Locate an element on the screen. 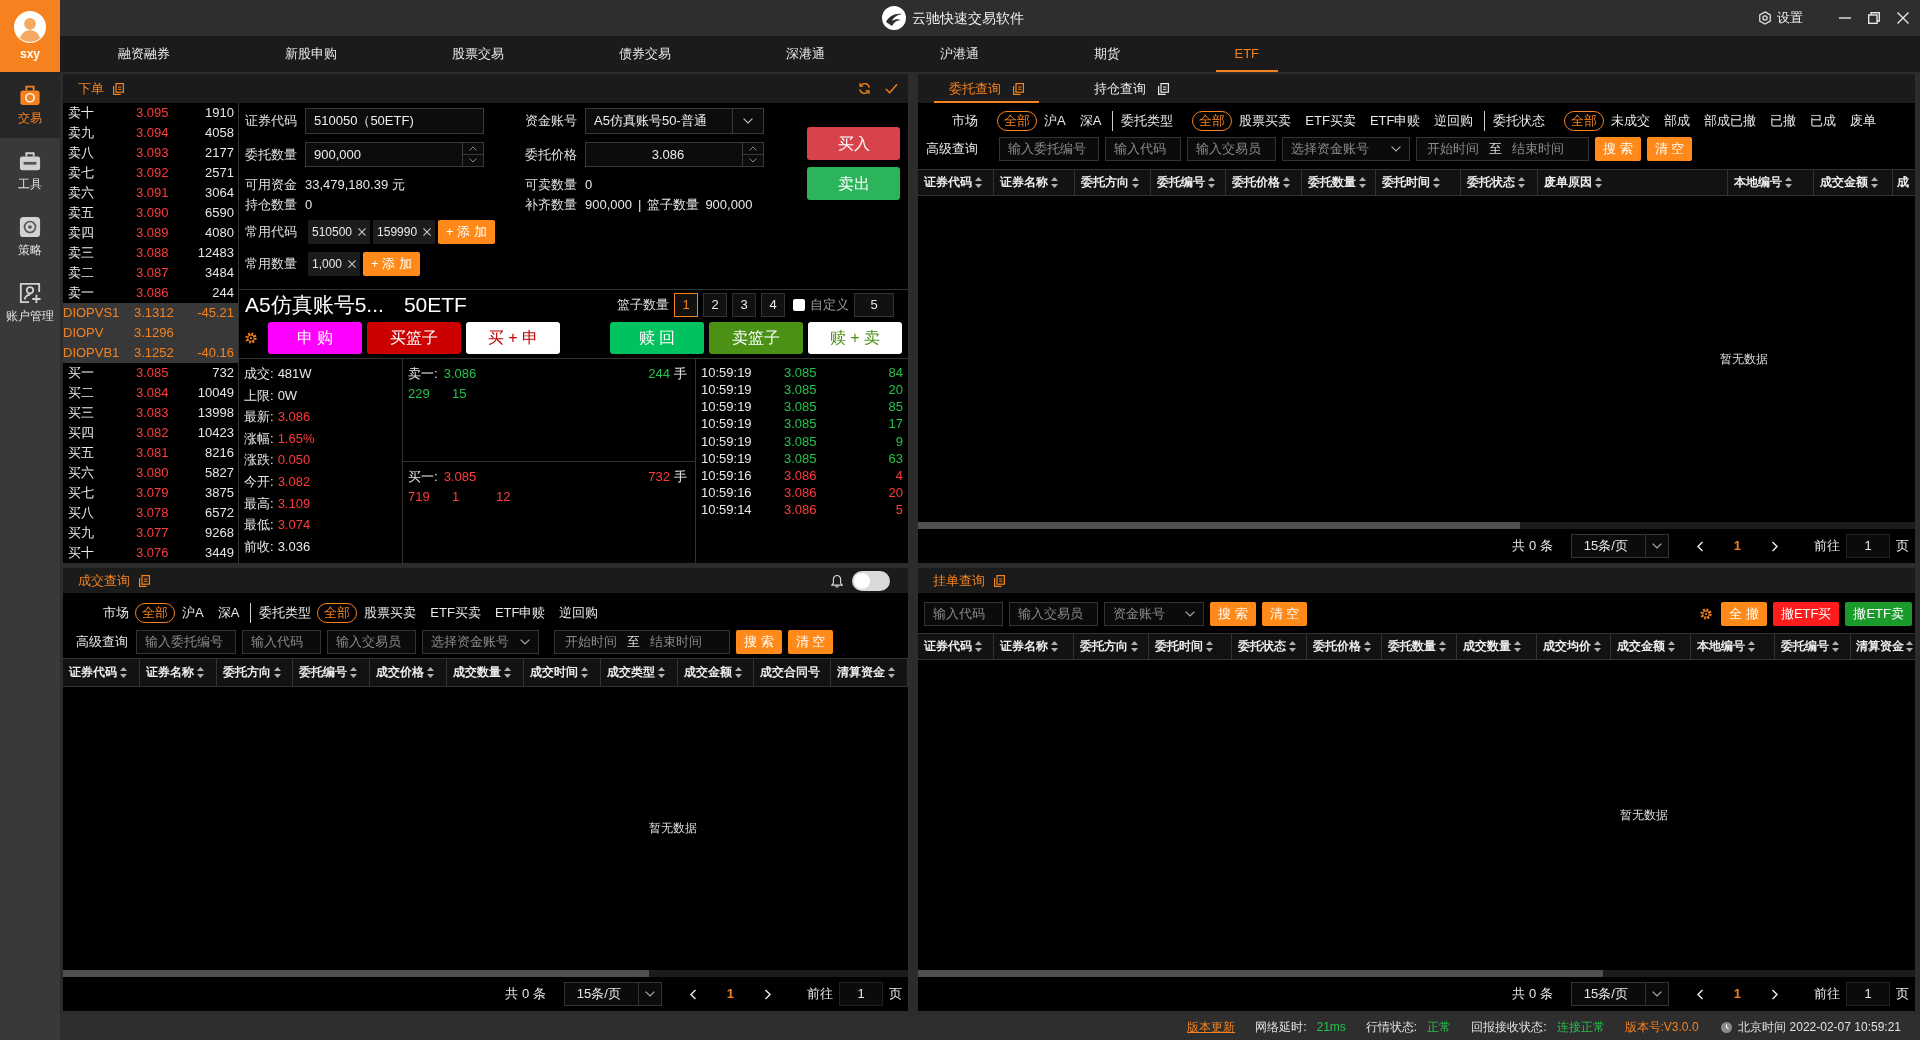 The image size is (1920, 1040). code-chip: 510500 is located at coordinates (339, 232).